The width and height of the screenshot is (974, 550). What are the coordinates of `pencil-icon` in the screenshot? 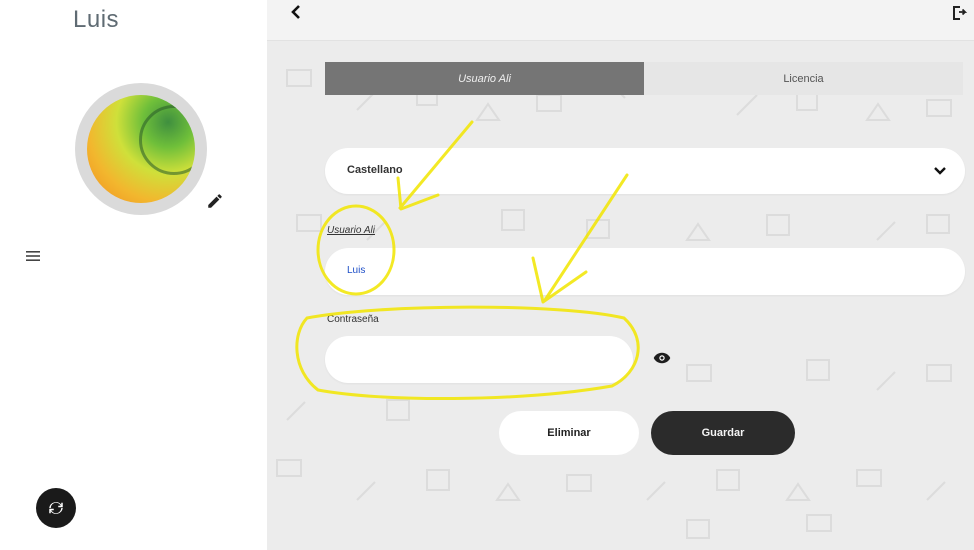 It's located at (215, 201).